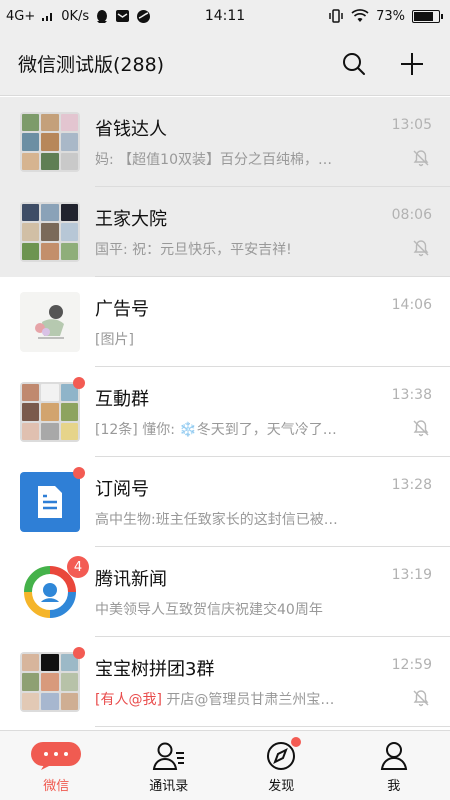  What do you see at coordinates (75, 16) in the screenshot?
I see `network-speed: 0K/s` at bounding box center [75, 16].